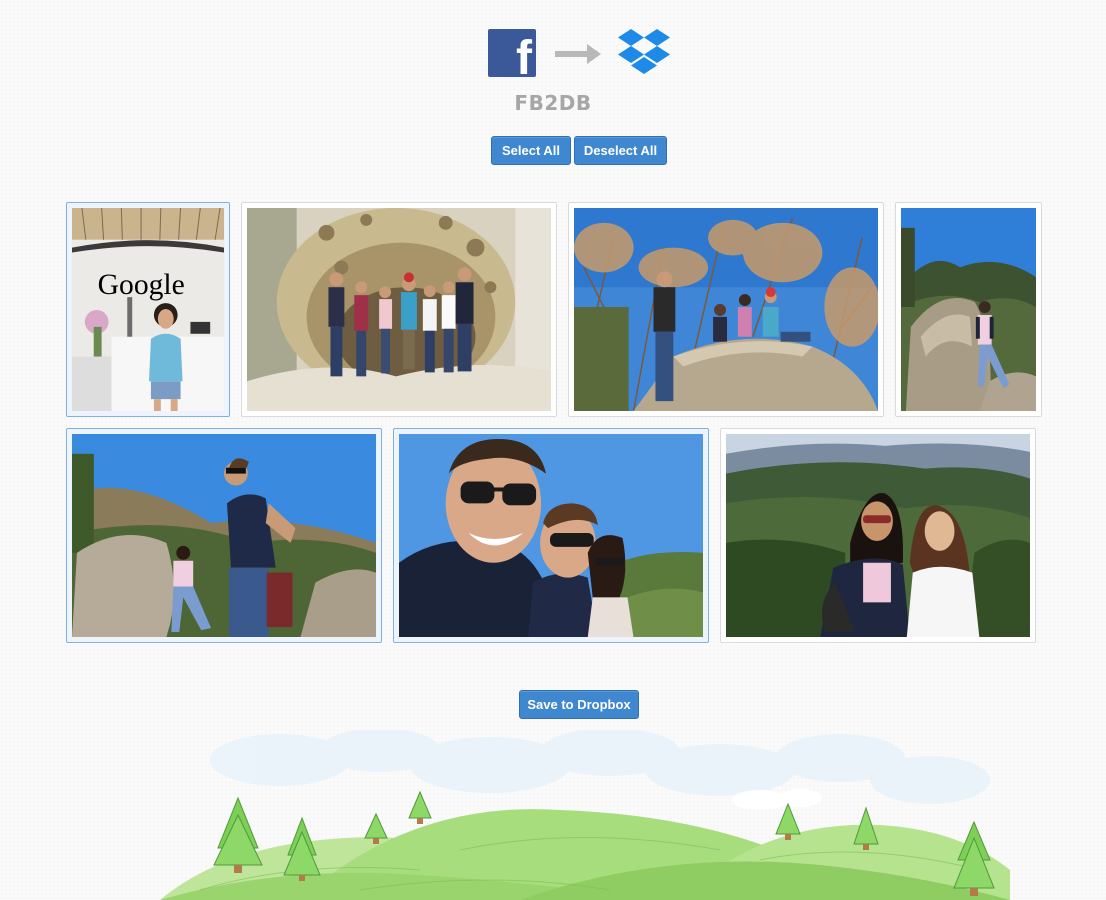 This screenshot has height=900, width=1106. I want to click on facebook-logo-letter: f, so click(524, 55).